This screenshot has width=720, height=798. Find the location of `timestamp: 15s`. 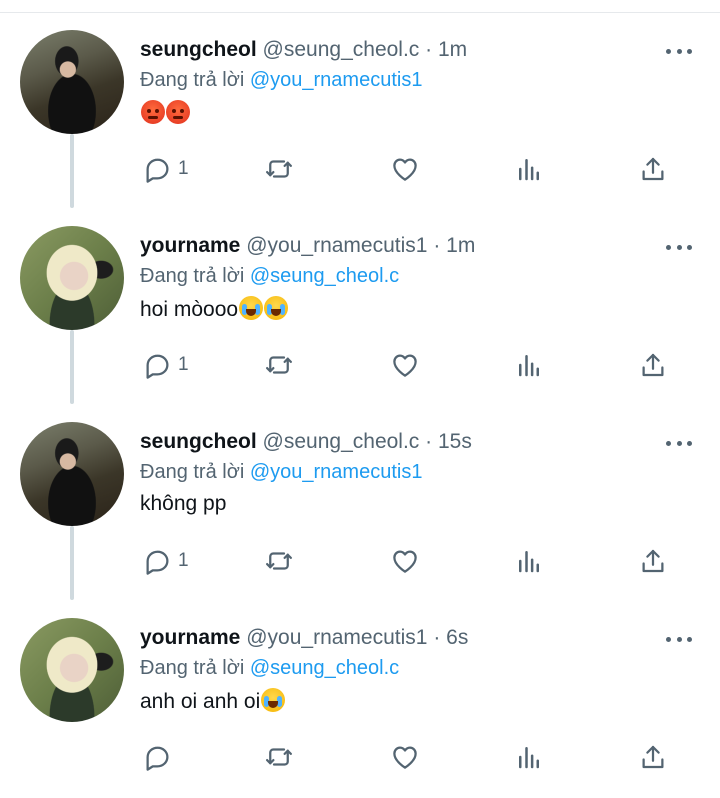

timestamp: 15s is located at coordinates (455, 441).